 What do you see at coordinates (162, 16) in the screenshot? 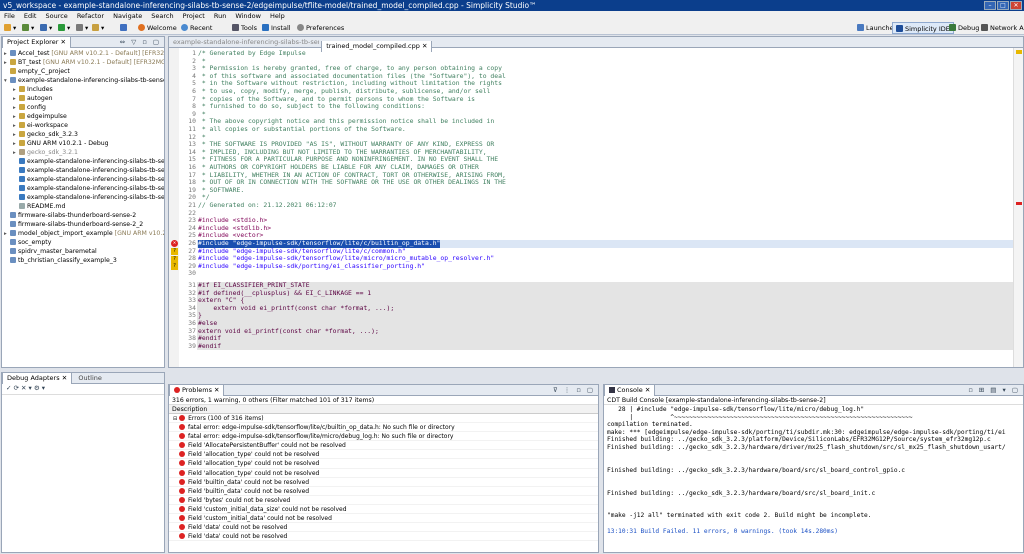
I see `menu-search: Search` at bounding box center [162, 16].